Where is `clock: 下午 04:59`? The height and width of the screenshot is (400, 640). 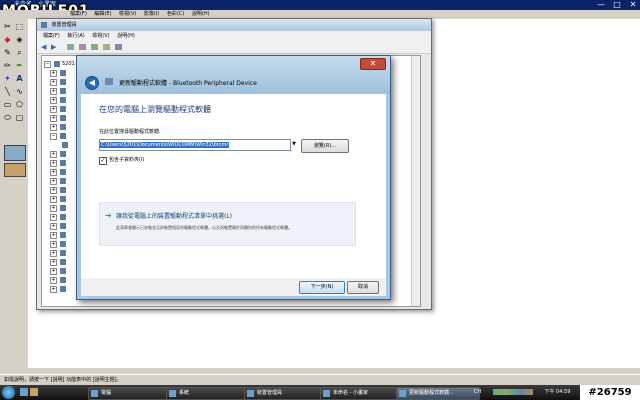 clock: 下午 04:59 is located at coordinates (557, 392).